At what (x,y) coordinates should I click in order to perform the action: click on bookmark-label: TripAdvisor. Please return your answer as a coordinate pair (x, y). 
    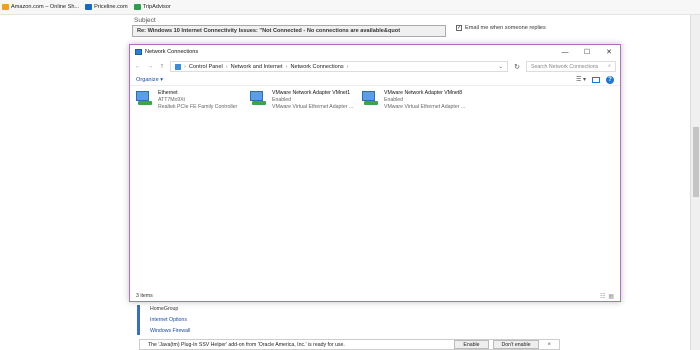
    Looking at the image, I should click on (156, 7).